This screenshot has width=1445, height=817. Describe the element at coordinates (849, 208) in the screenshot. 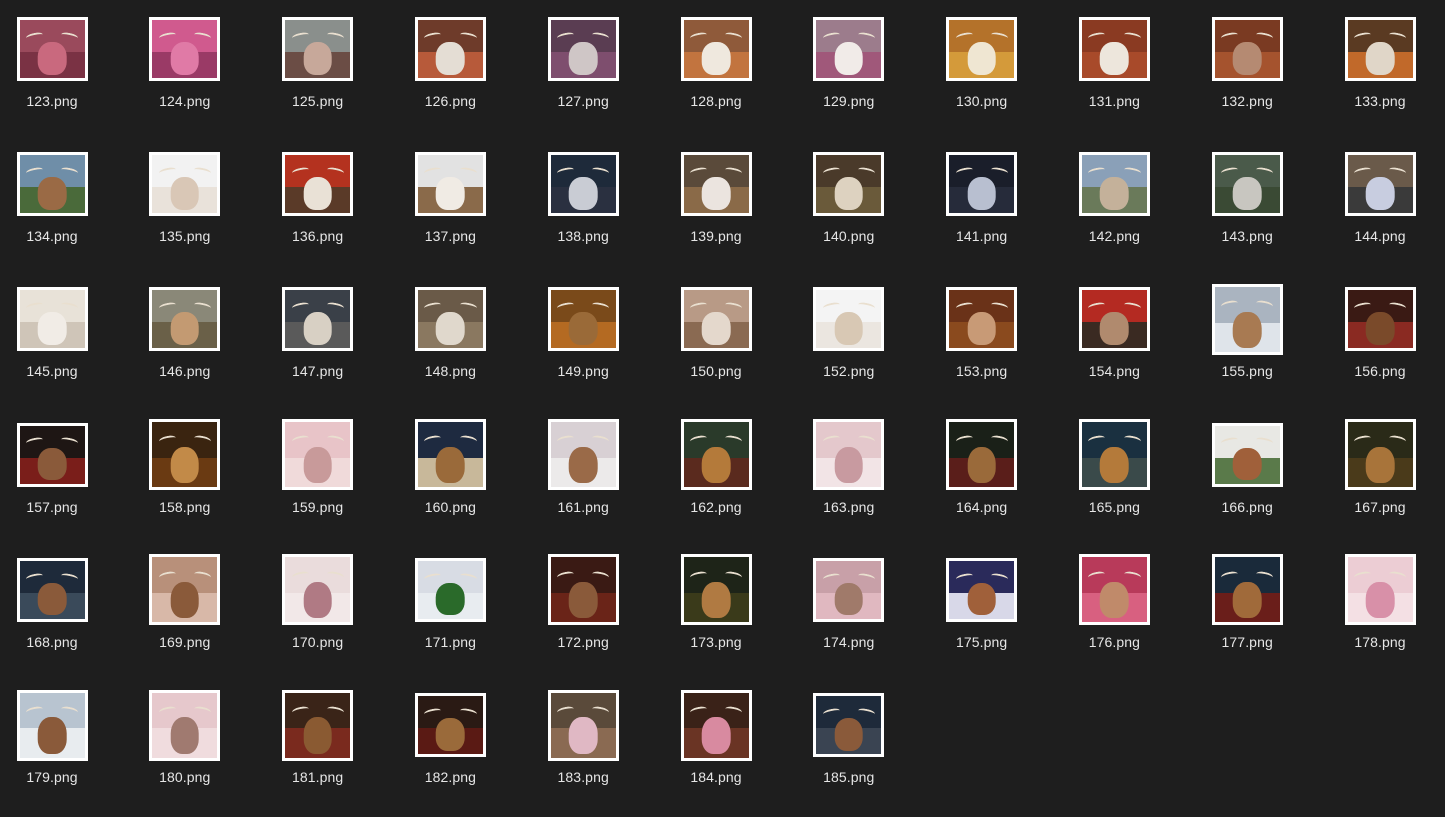

I see `file-item: 140.png` at that location.